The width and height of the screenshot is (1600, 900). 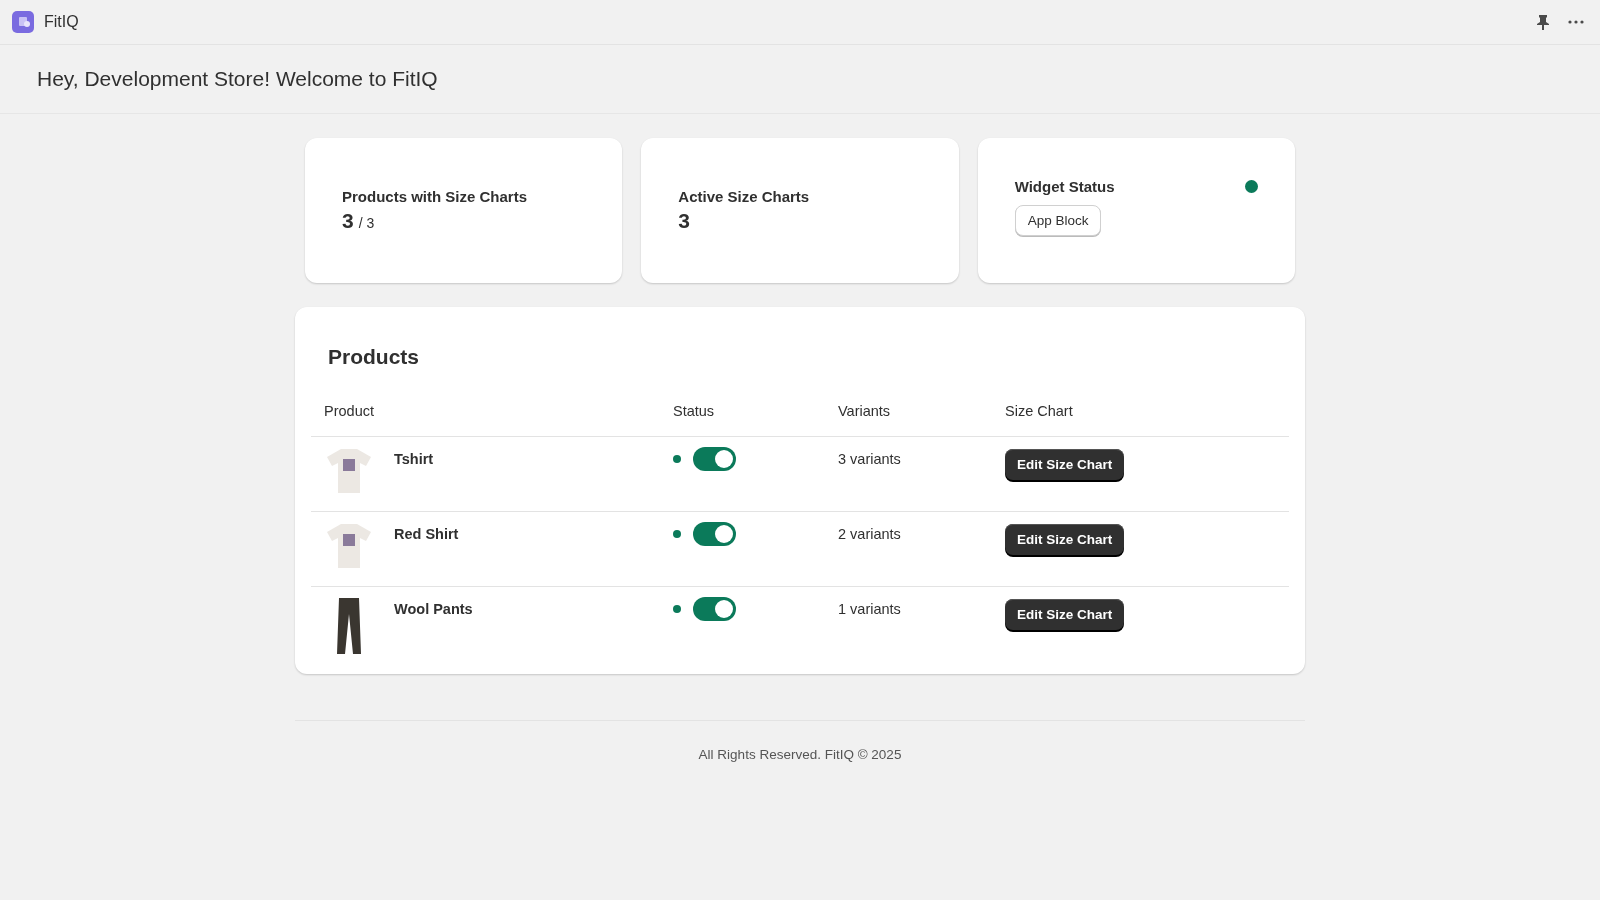 What do you see at coordinates (23, 22) in the screenshot?
I see `app-logo-icon` at bounding box center [23, 22].